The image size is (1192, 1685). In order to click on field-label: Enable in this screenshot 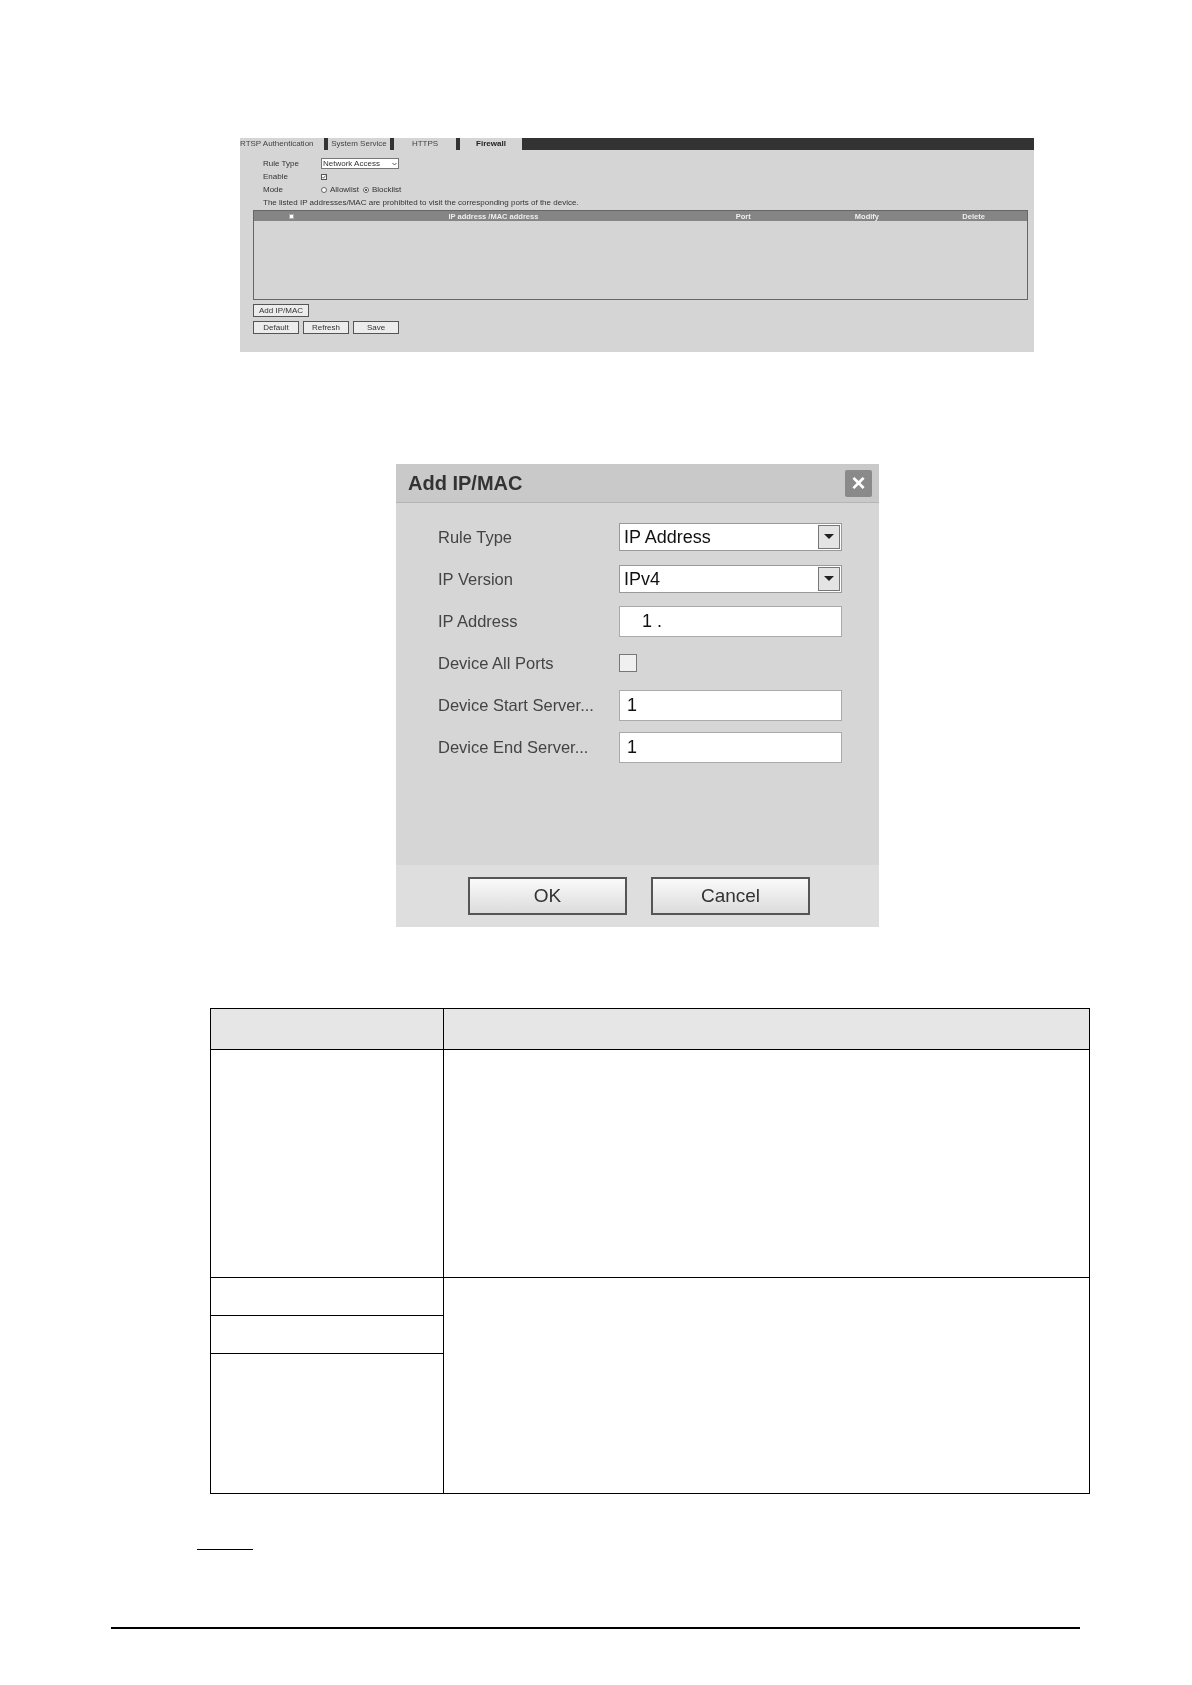, I will do `click(276, 176)`.